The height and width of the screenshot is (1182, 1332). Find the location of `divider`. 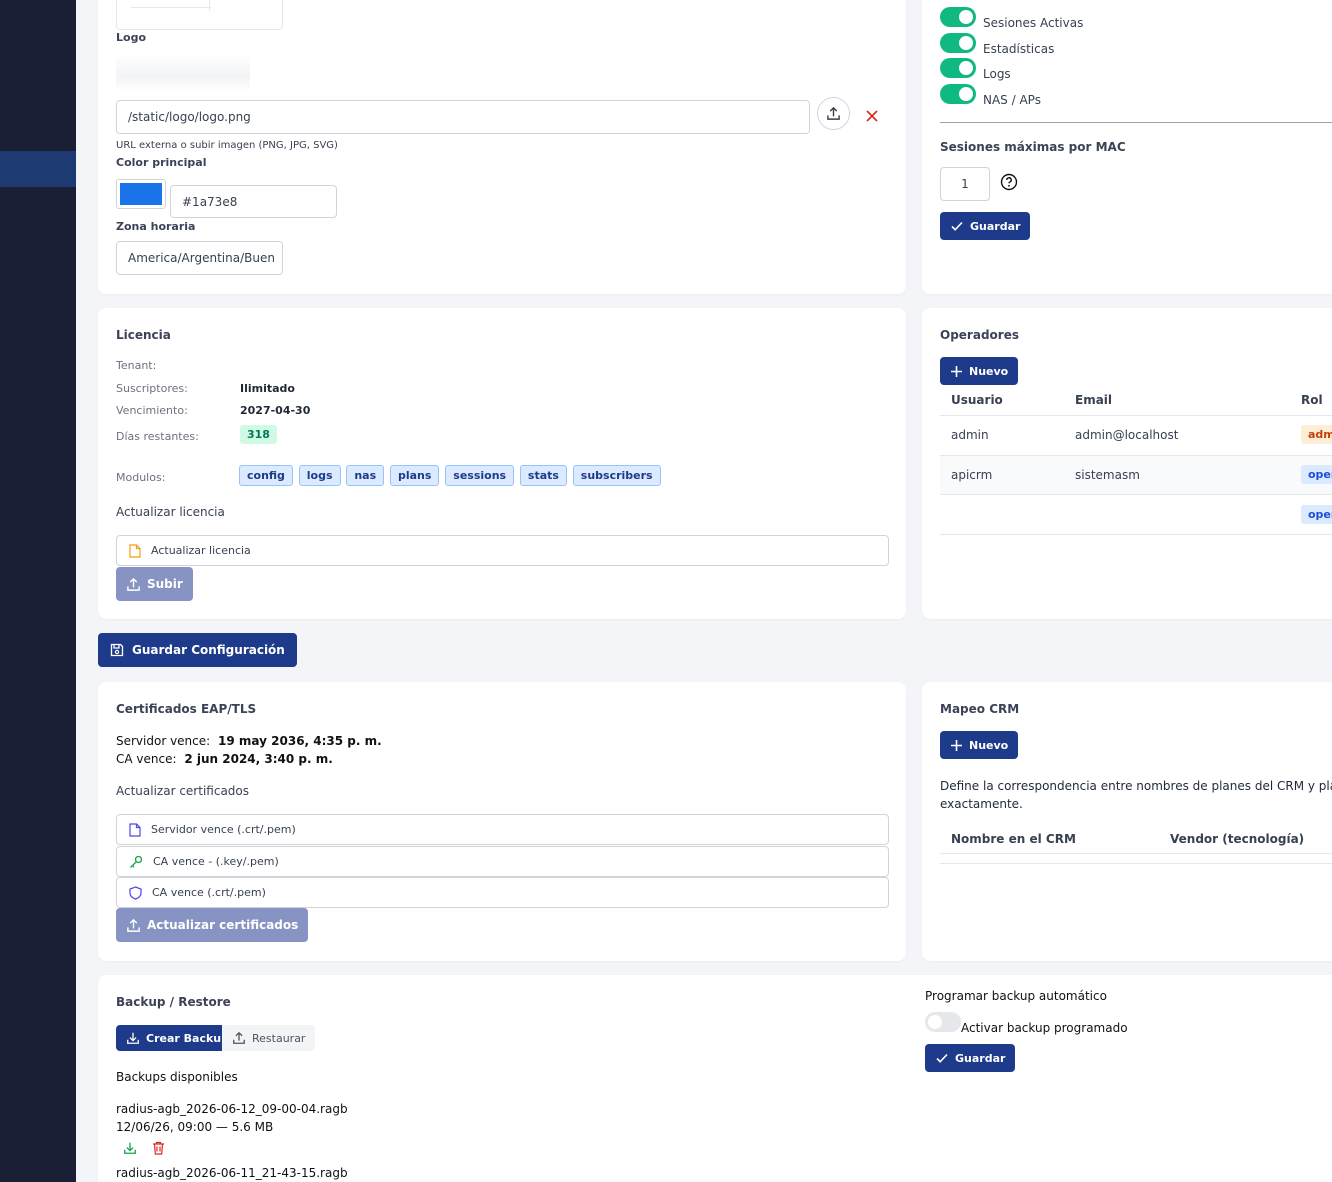

divider is located at coordinates (1136, 122).